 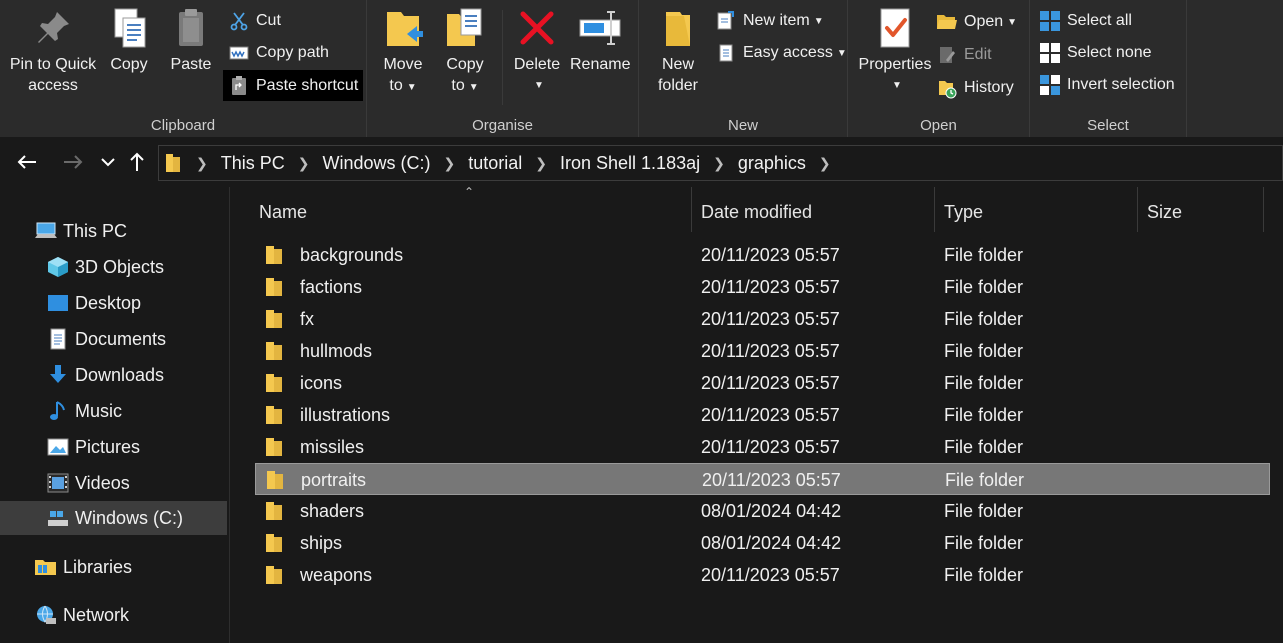 I want to click on name-cell: shaders, so click(x=314, y=511).